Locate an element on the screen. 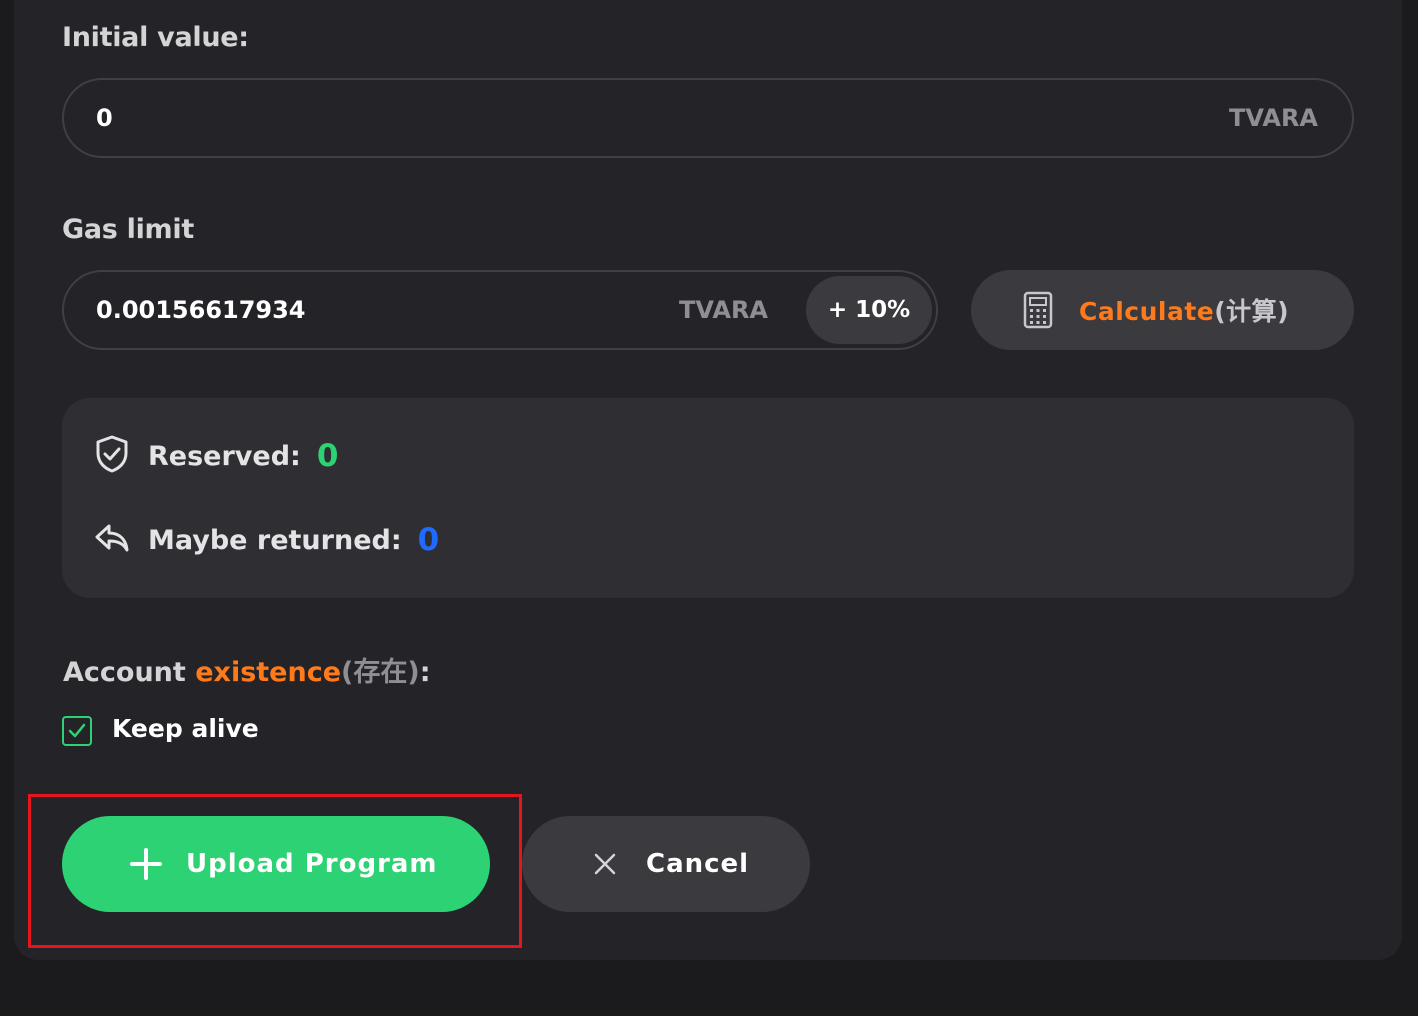  cancel-label: Cancel is located at coordinates (698, 864).